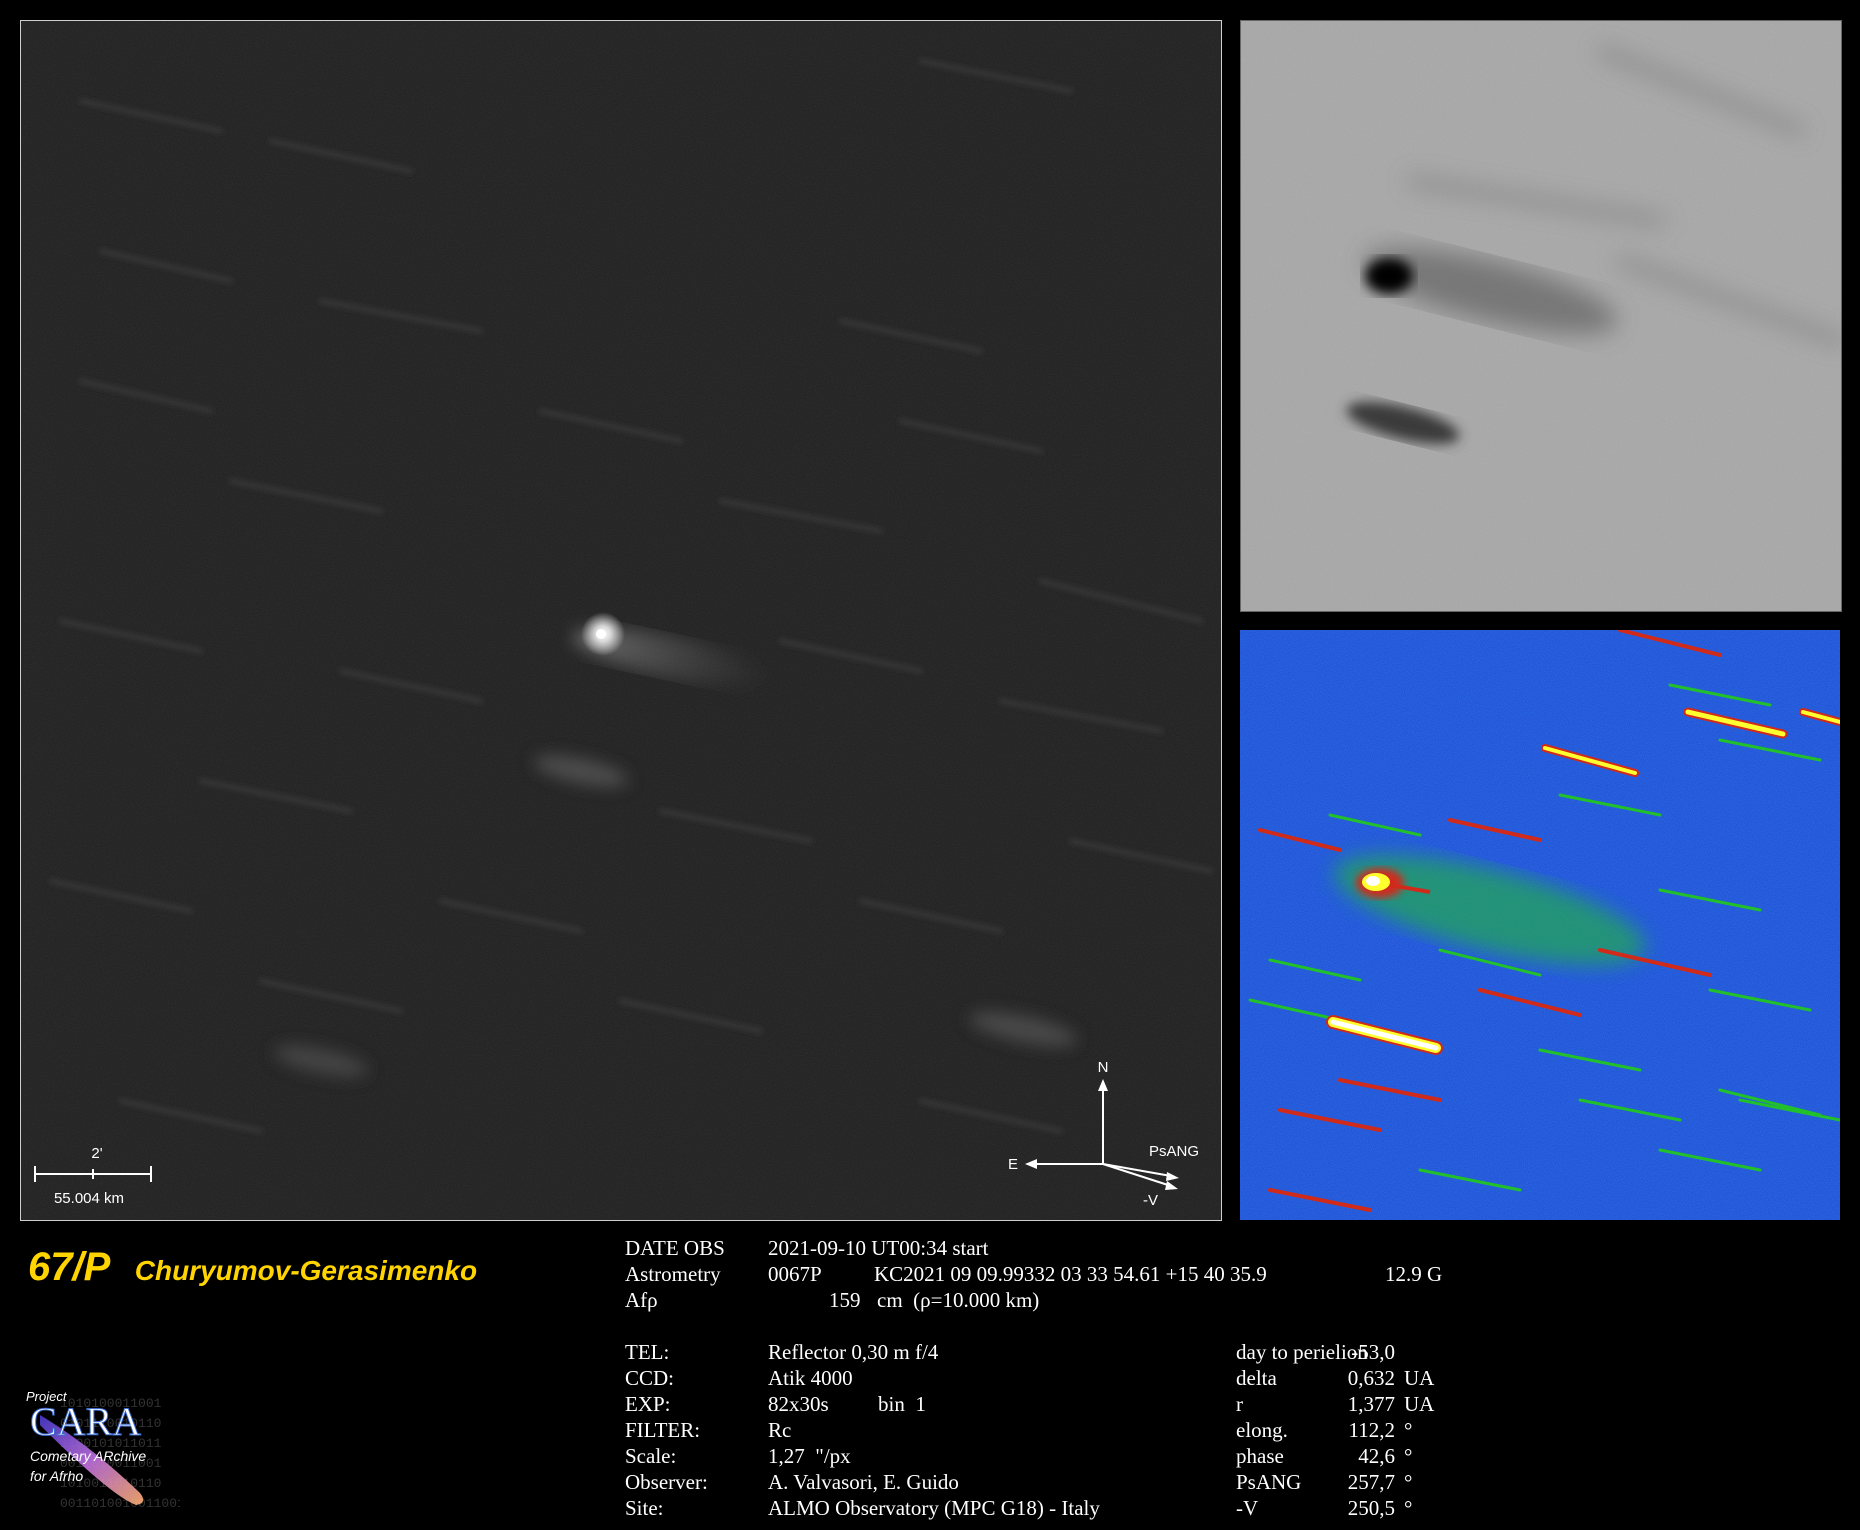 Image resolution: width=1860 pixels, height=1530 pixels. What do you see at coordinates (798, 1404) in the screenshot?
I see `exp-value: 82x30s` at bounding box center [798, 1404].